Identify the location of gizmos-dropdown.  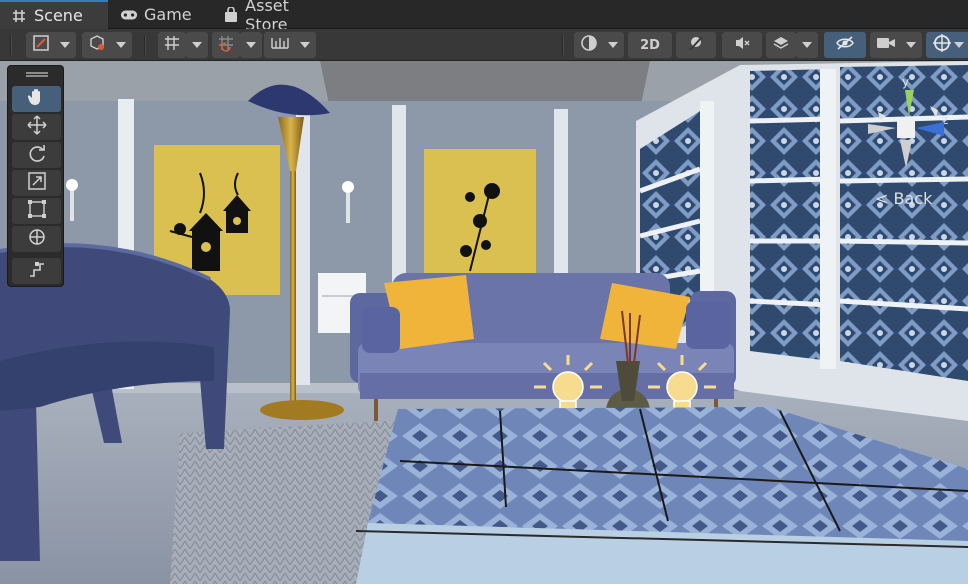
(947, 45).